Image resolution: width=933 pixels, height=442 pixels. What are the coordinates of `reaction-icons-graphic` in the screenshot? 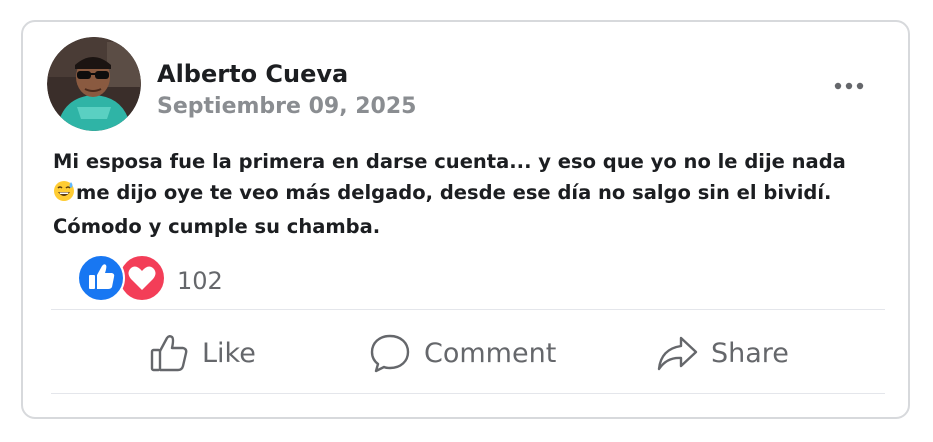 It's located at (121, 278).